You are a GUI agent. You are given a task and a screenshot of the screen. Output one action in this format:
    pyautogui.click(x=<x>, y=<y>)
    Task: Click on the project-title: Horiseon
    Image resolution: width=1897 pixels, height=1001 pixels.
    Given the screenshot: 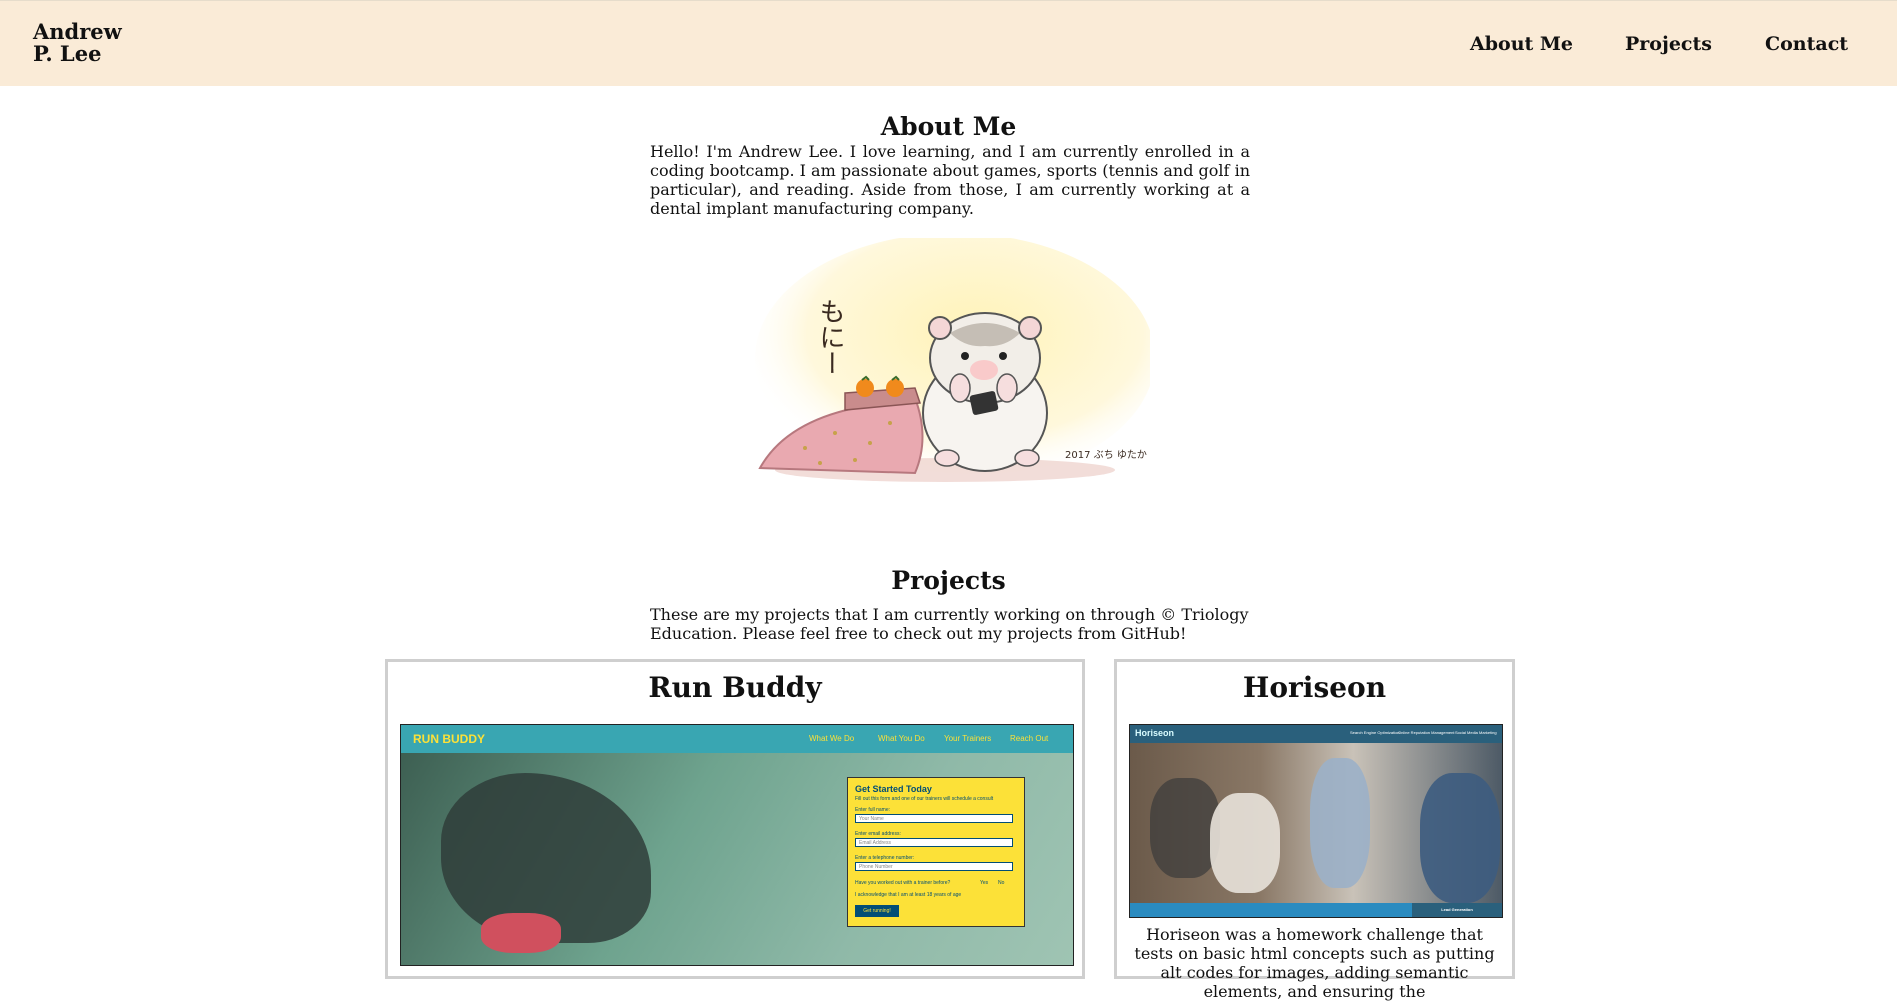 What is the action you would take?
    pyautogui.click(x=1314, y=687)
    